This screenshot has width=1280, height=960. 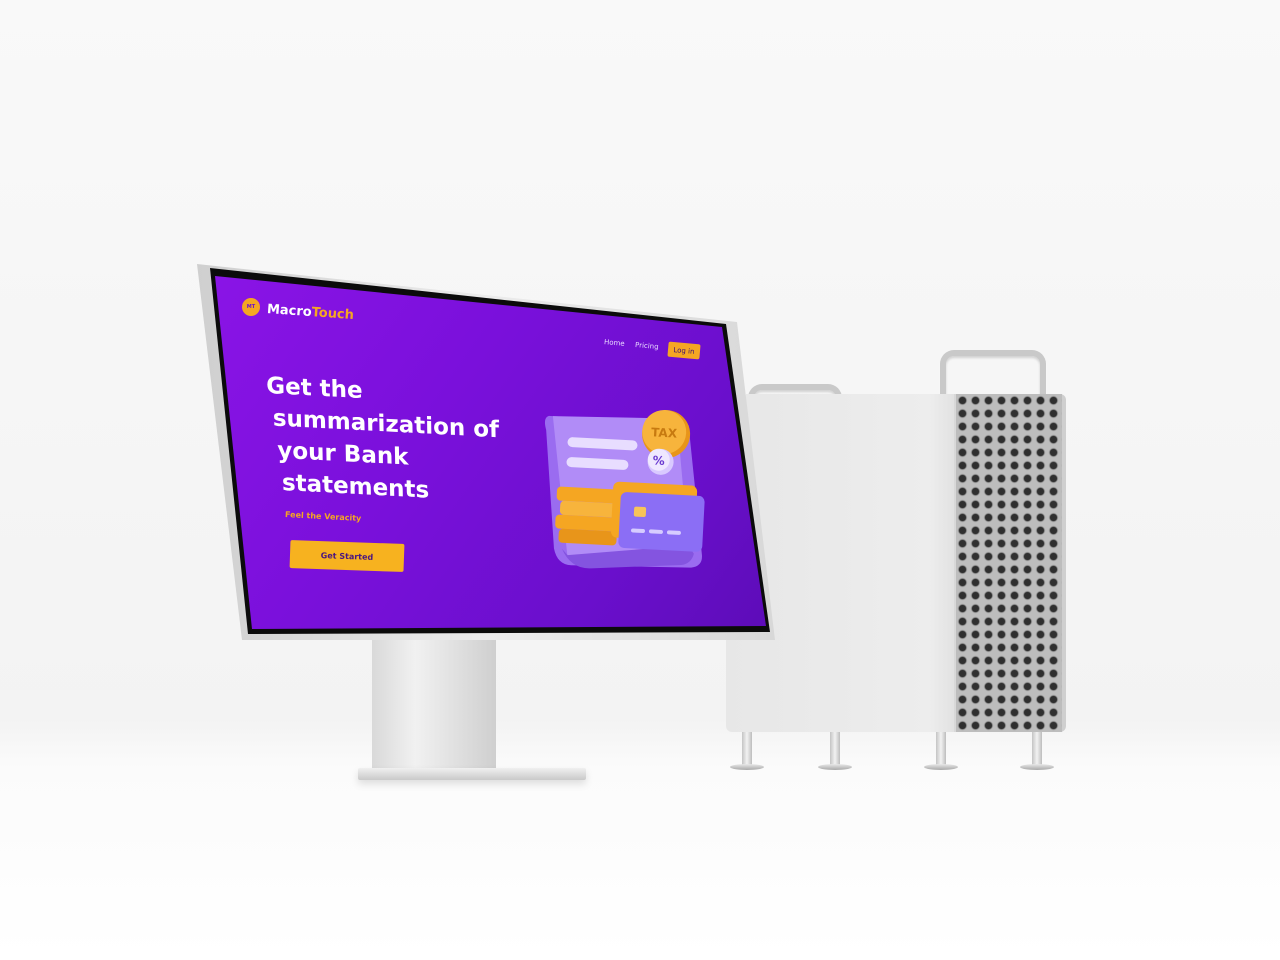 What do you see at coordinates (658, 460) in the screenshot?
I see `percent-badge-text: %` at bounding box center [658, 460].